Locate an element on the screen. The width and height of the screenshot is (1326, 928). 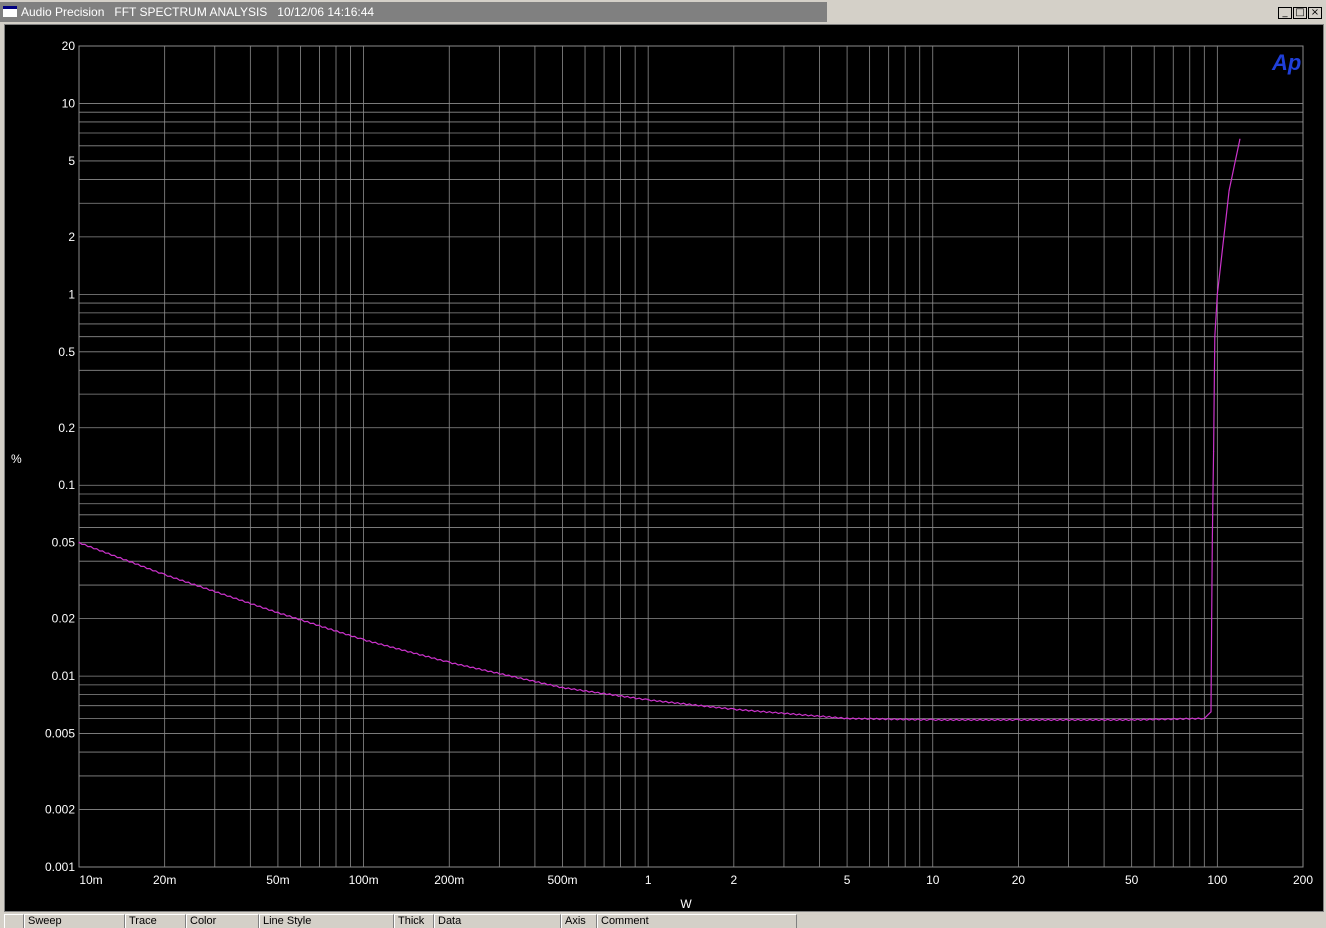
x-tick-label: 10 is located at coordinates (933, 880).